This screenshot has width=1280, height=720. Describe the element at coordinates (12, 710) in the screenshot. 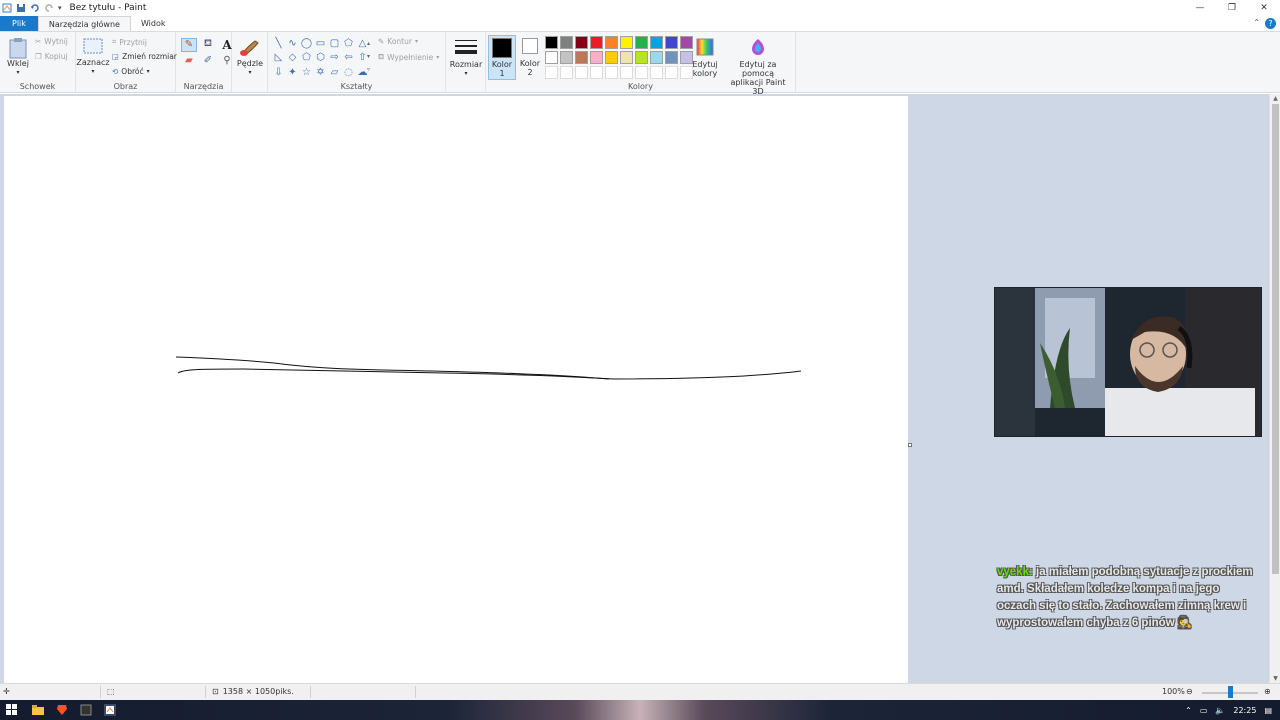

I see `windows-start-icon` at that location.